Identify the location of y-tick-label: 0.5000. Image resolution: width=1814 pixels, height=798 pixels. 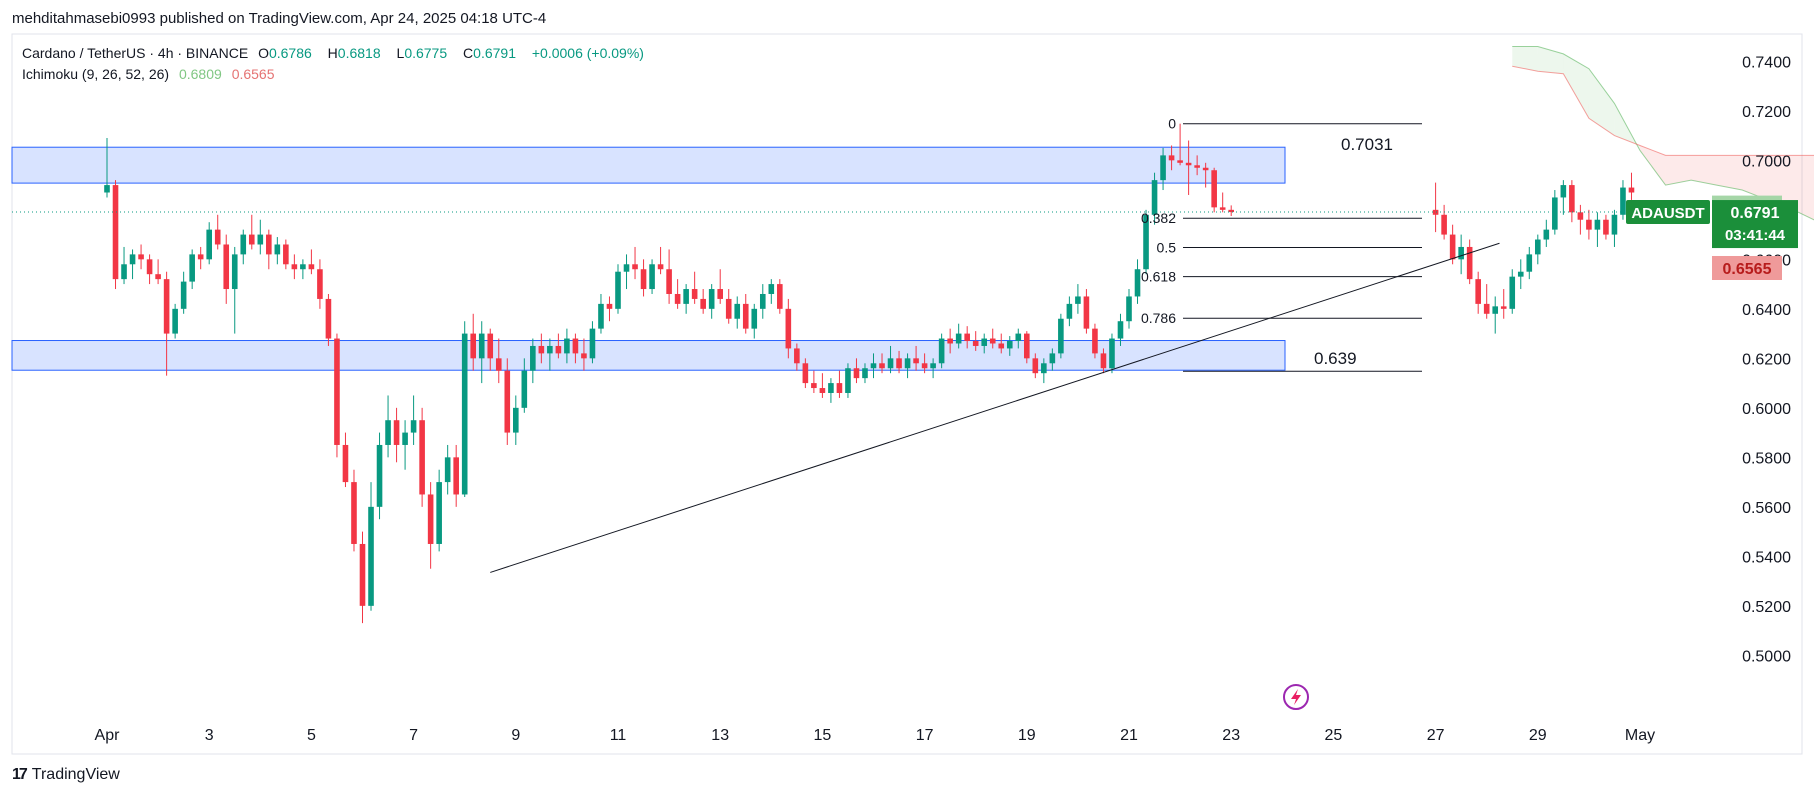
(1766, 656).